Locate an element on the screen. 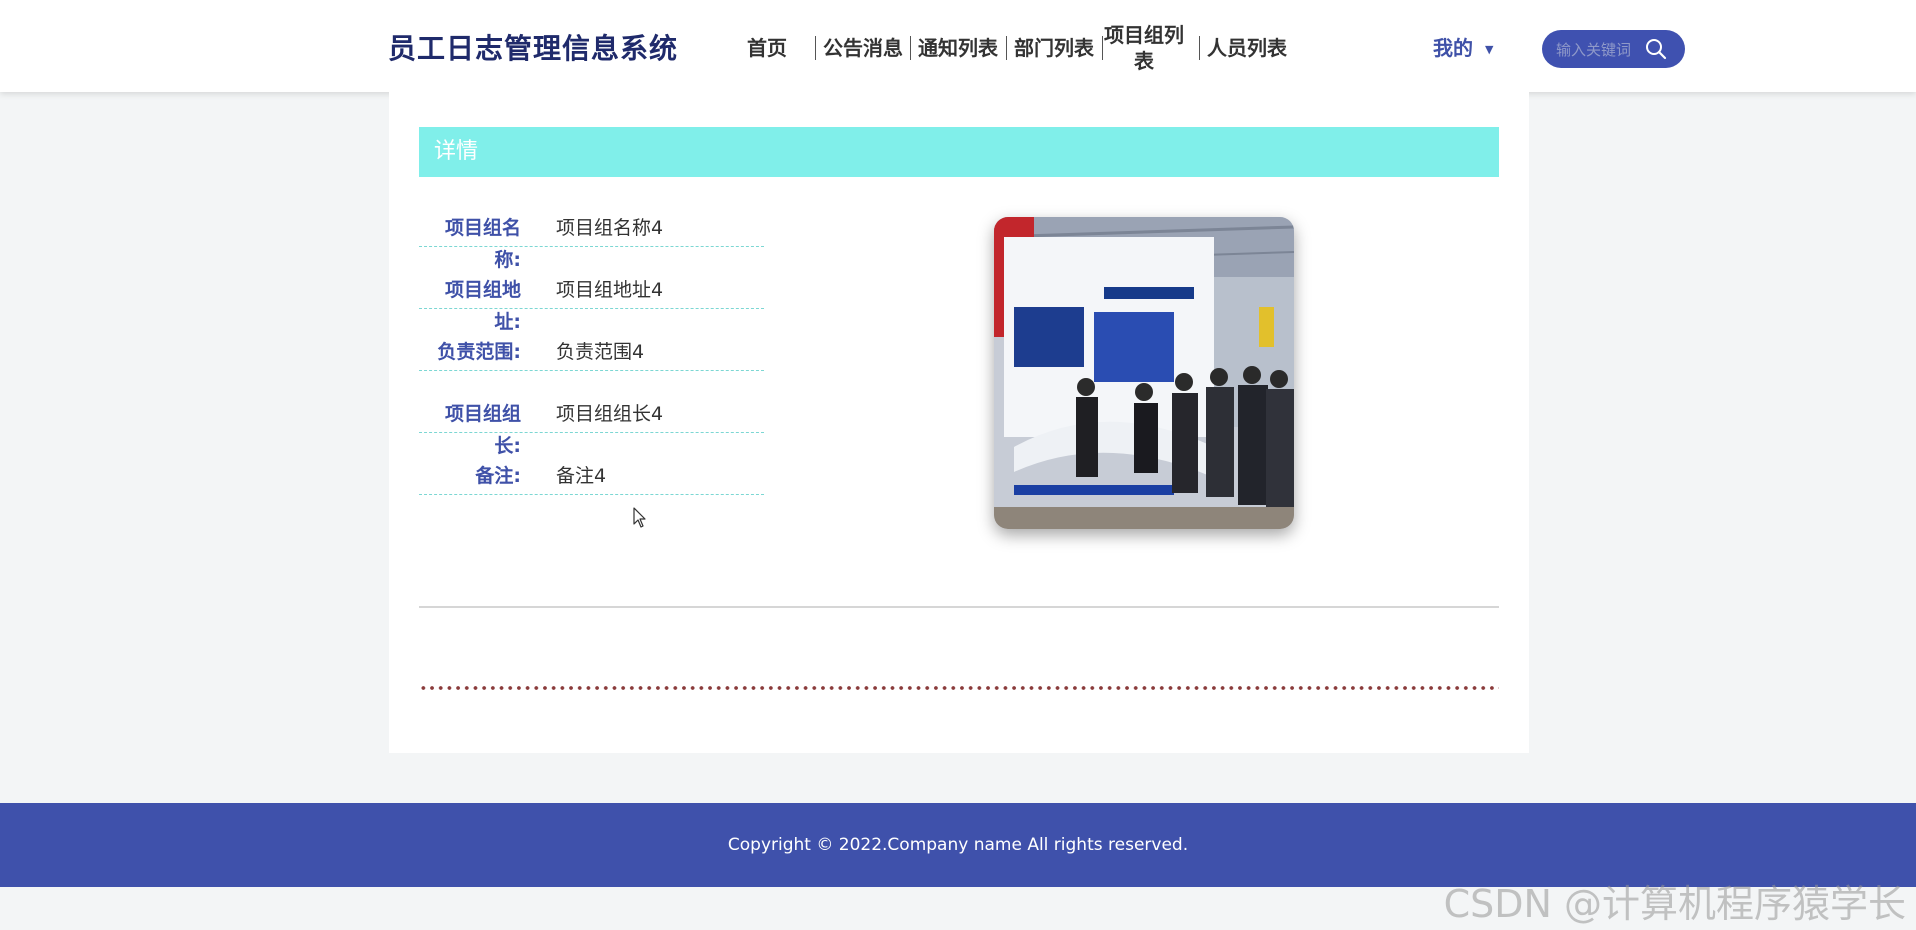  mouse-cursor-icon is located at coordinates (640, 520).